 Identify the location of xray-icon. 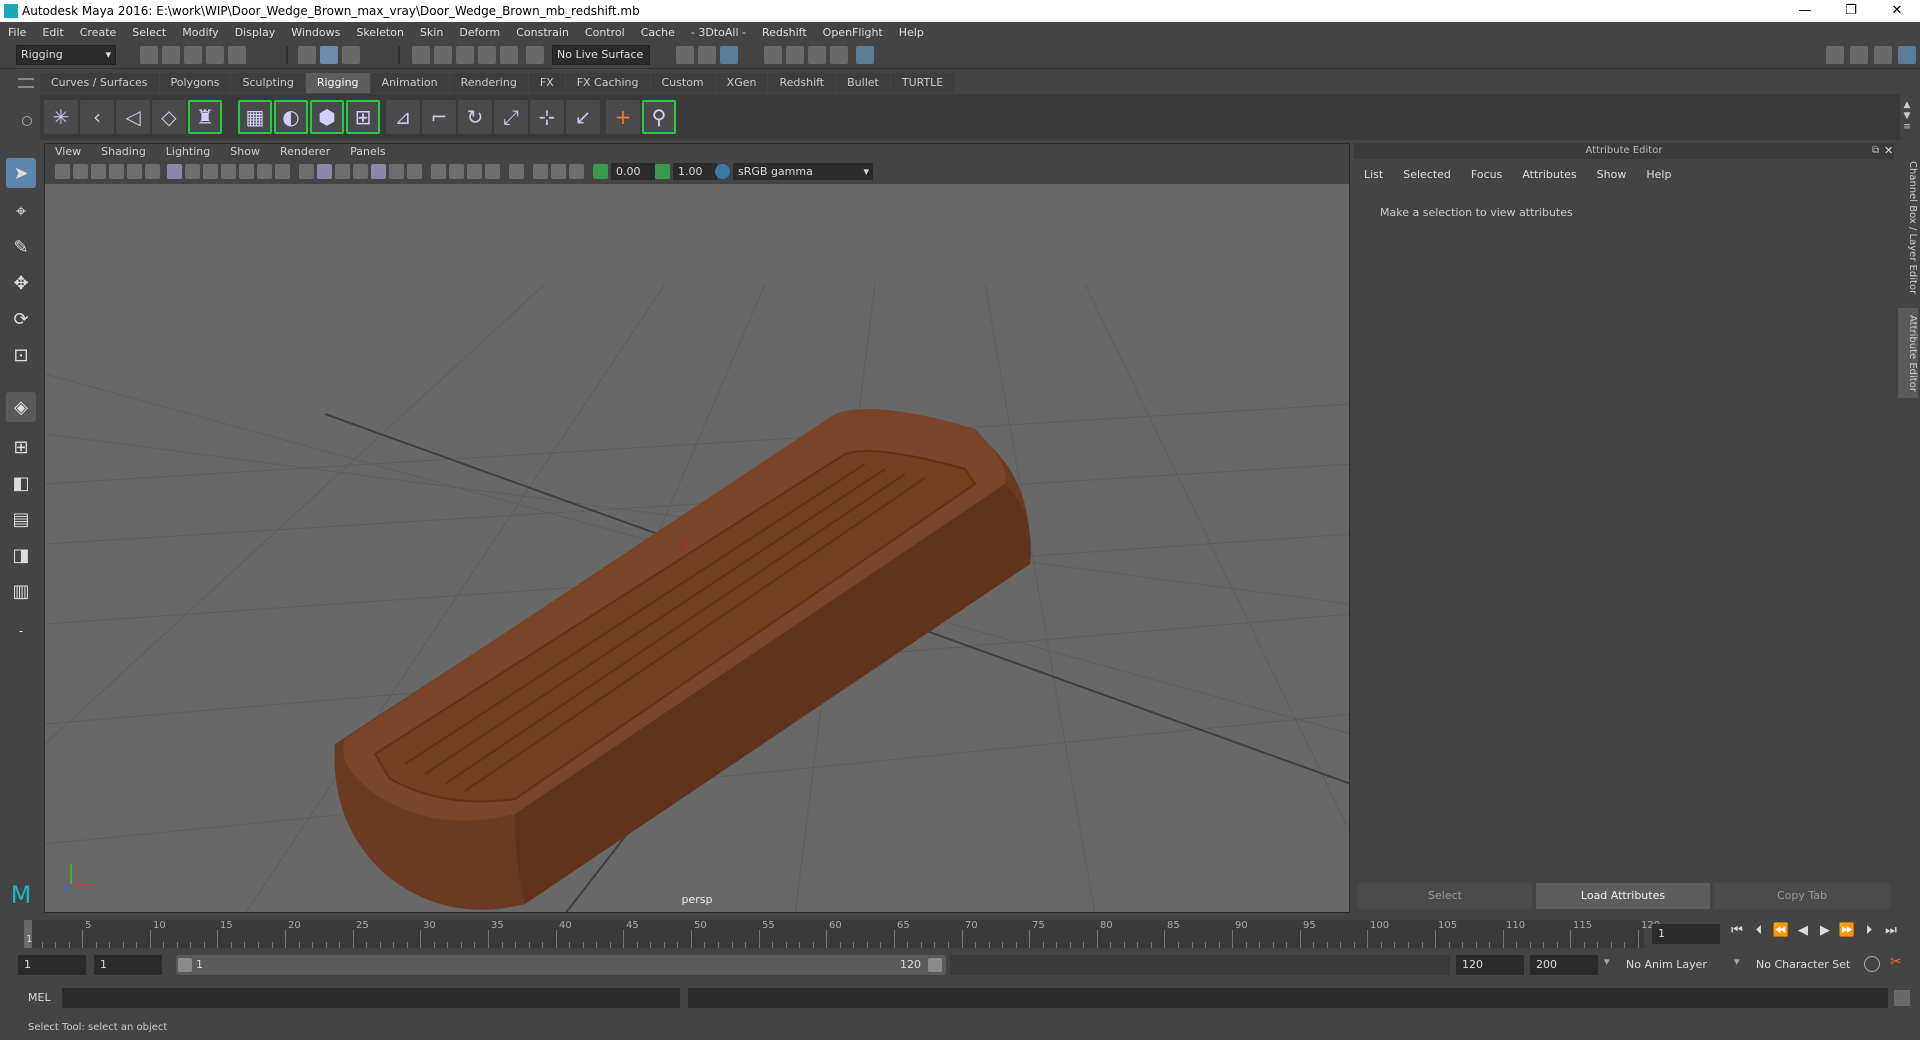
(540, 171).